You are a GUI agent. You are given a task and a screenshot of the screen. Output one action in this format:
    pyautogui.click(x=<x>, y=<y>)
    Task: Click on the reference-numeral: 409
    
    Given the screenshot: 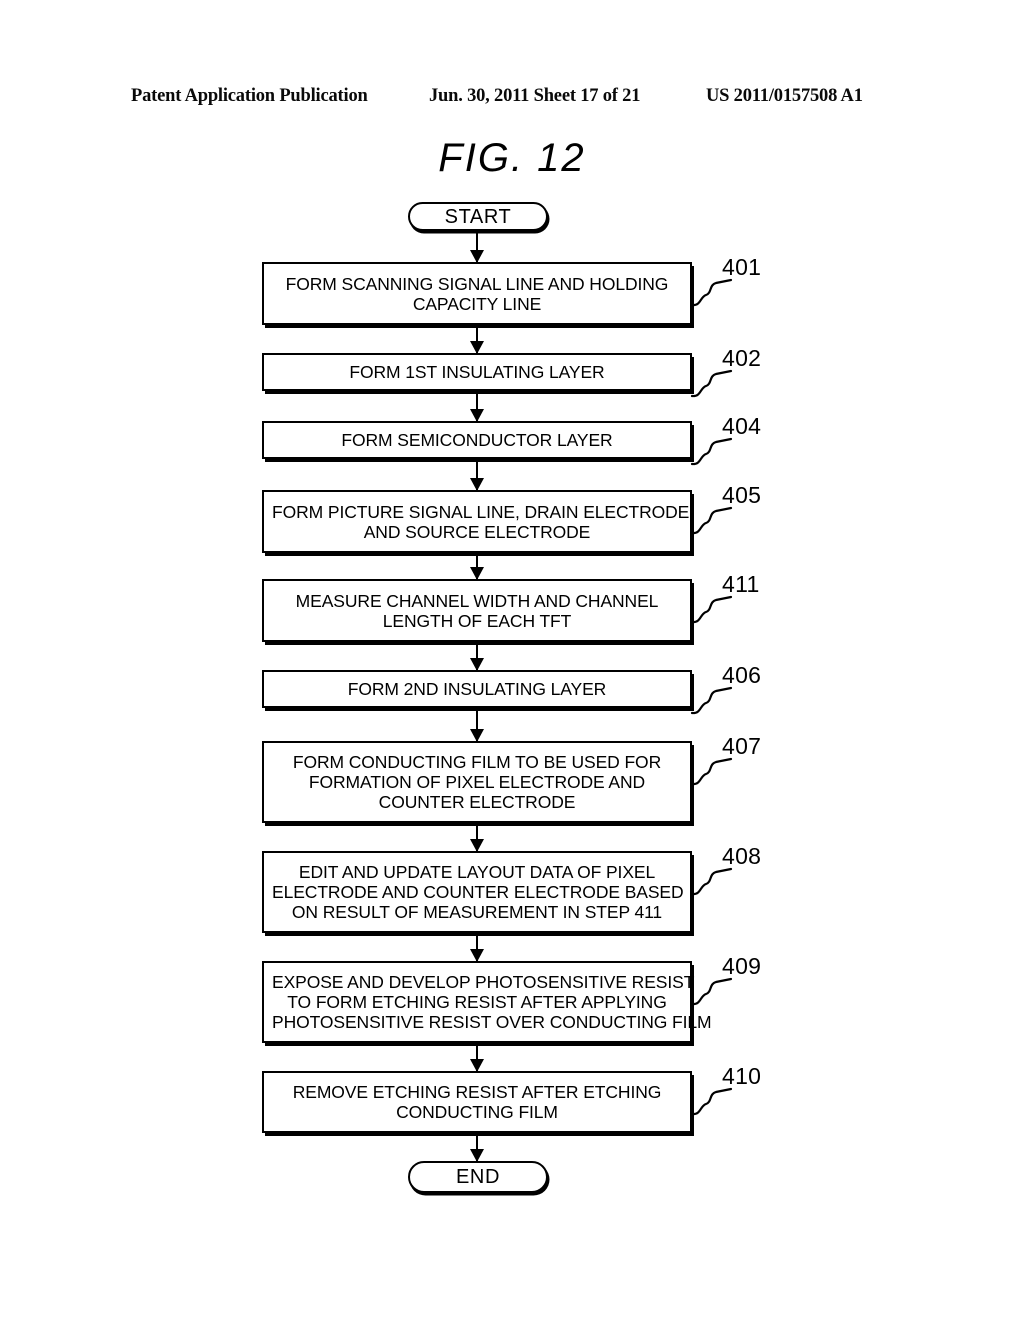 What is the action you would take?
    pyautogui.click(x=742, y=966)
    